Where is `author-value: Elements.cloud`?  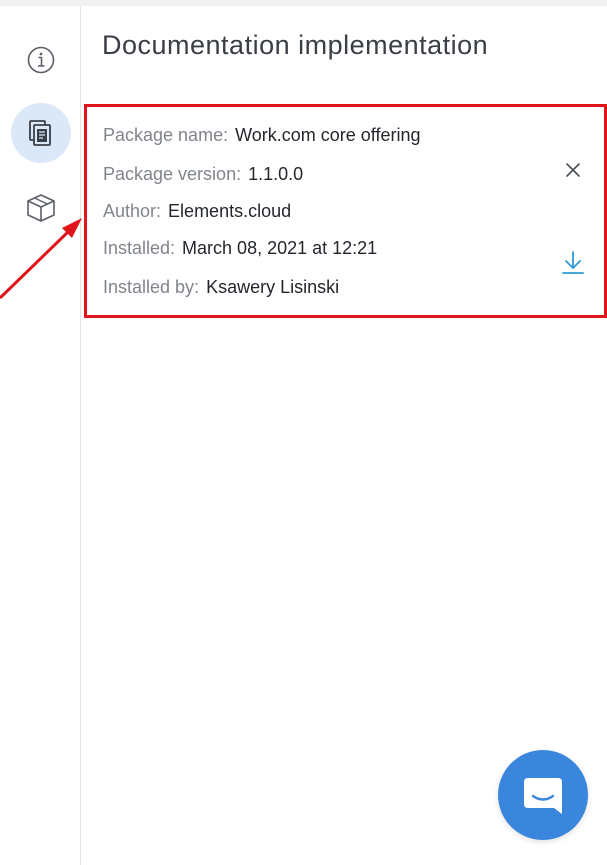 author-value: Elements.cloud is located at coordinates (230, 211).